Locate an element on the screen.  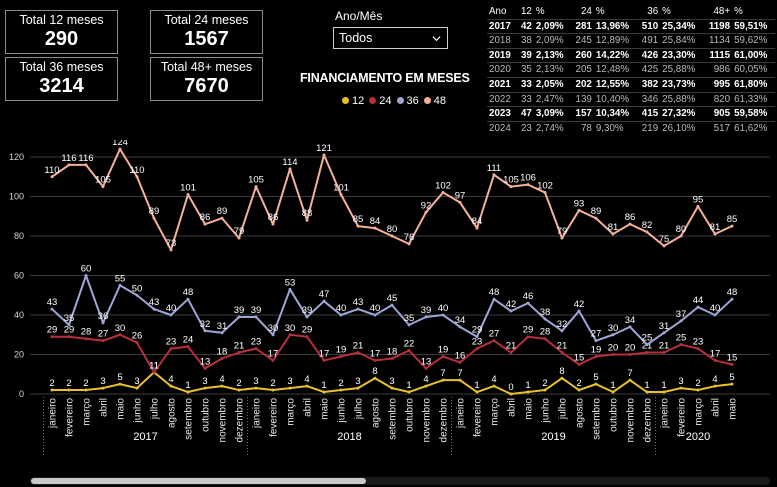
data-label: 26 is located at coordinates (137, 336).